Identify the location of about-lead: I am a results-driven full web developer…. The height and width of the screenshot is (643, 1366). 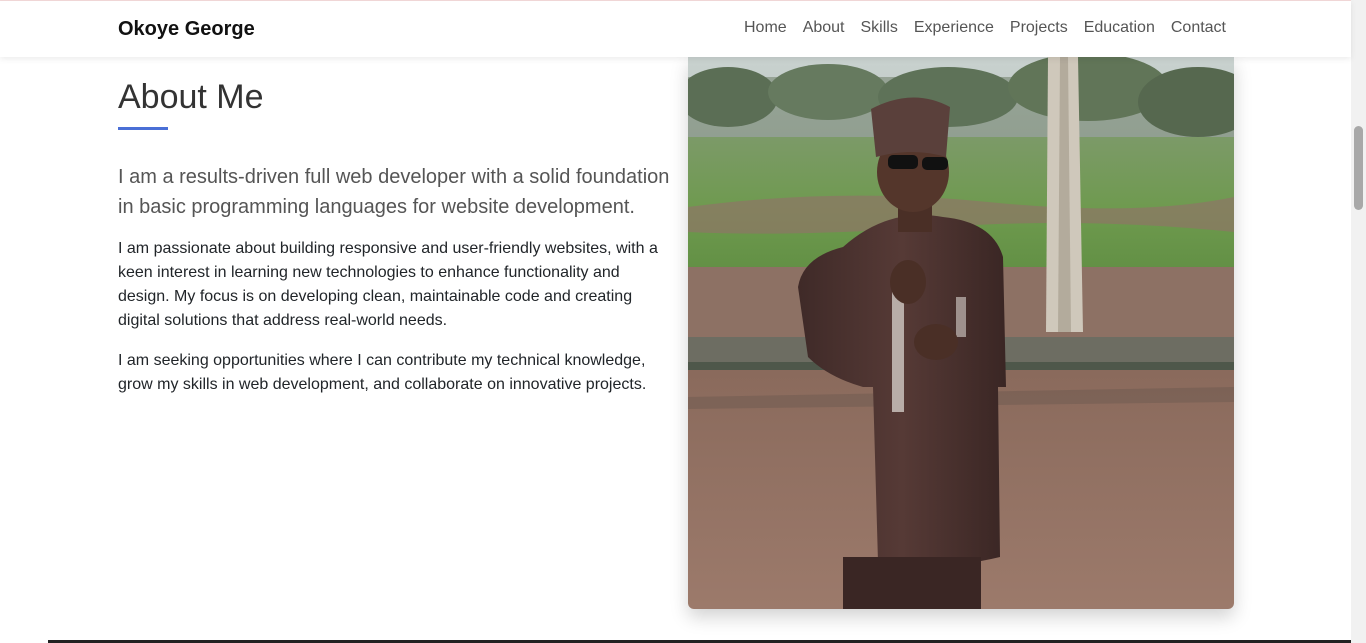
(394, 192).